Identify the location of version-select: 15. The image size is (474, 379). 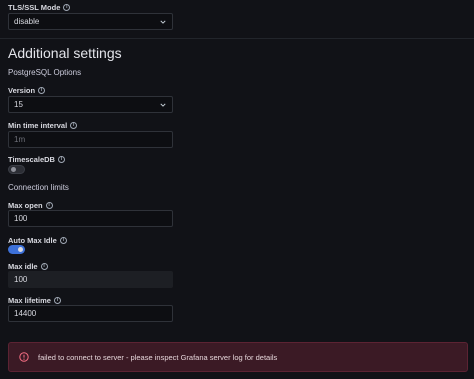
(90, 104).